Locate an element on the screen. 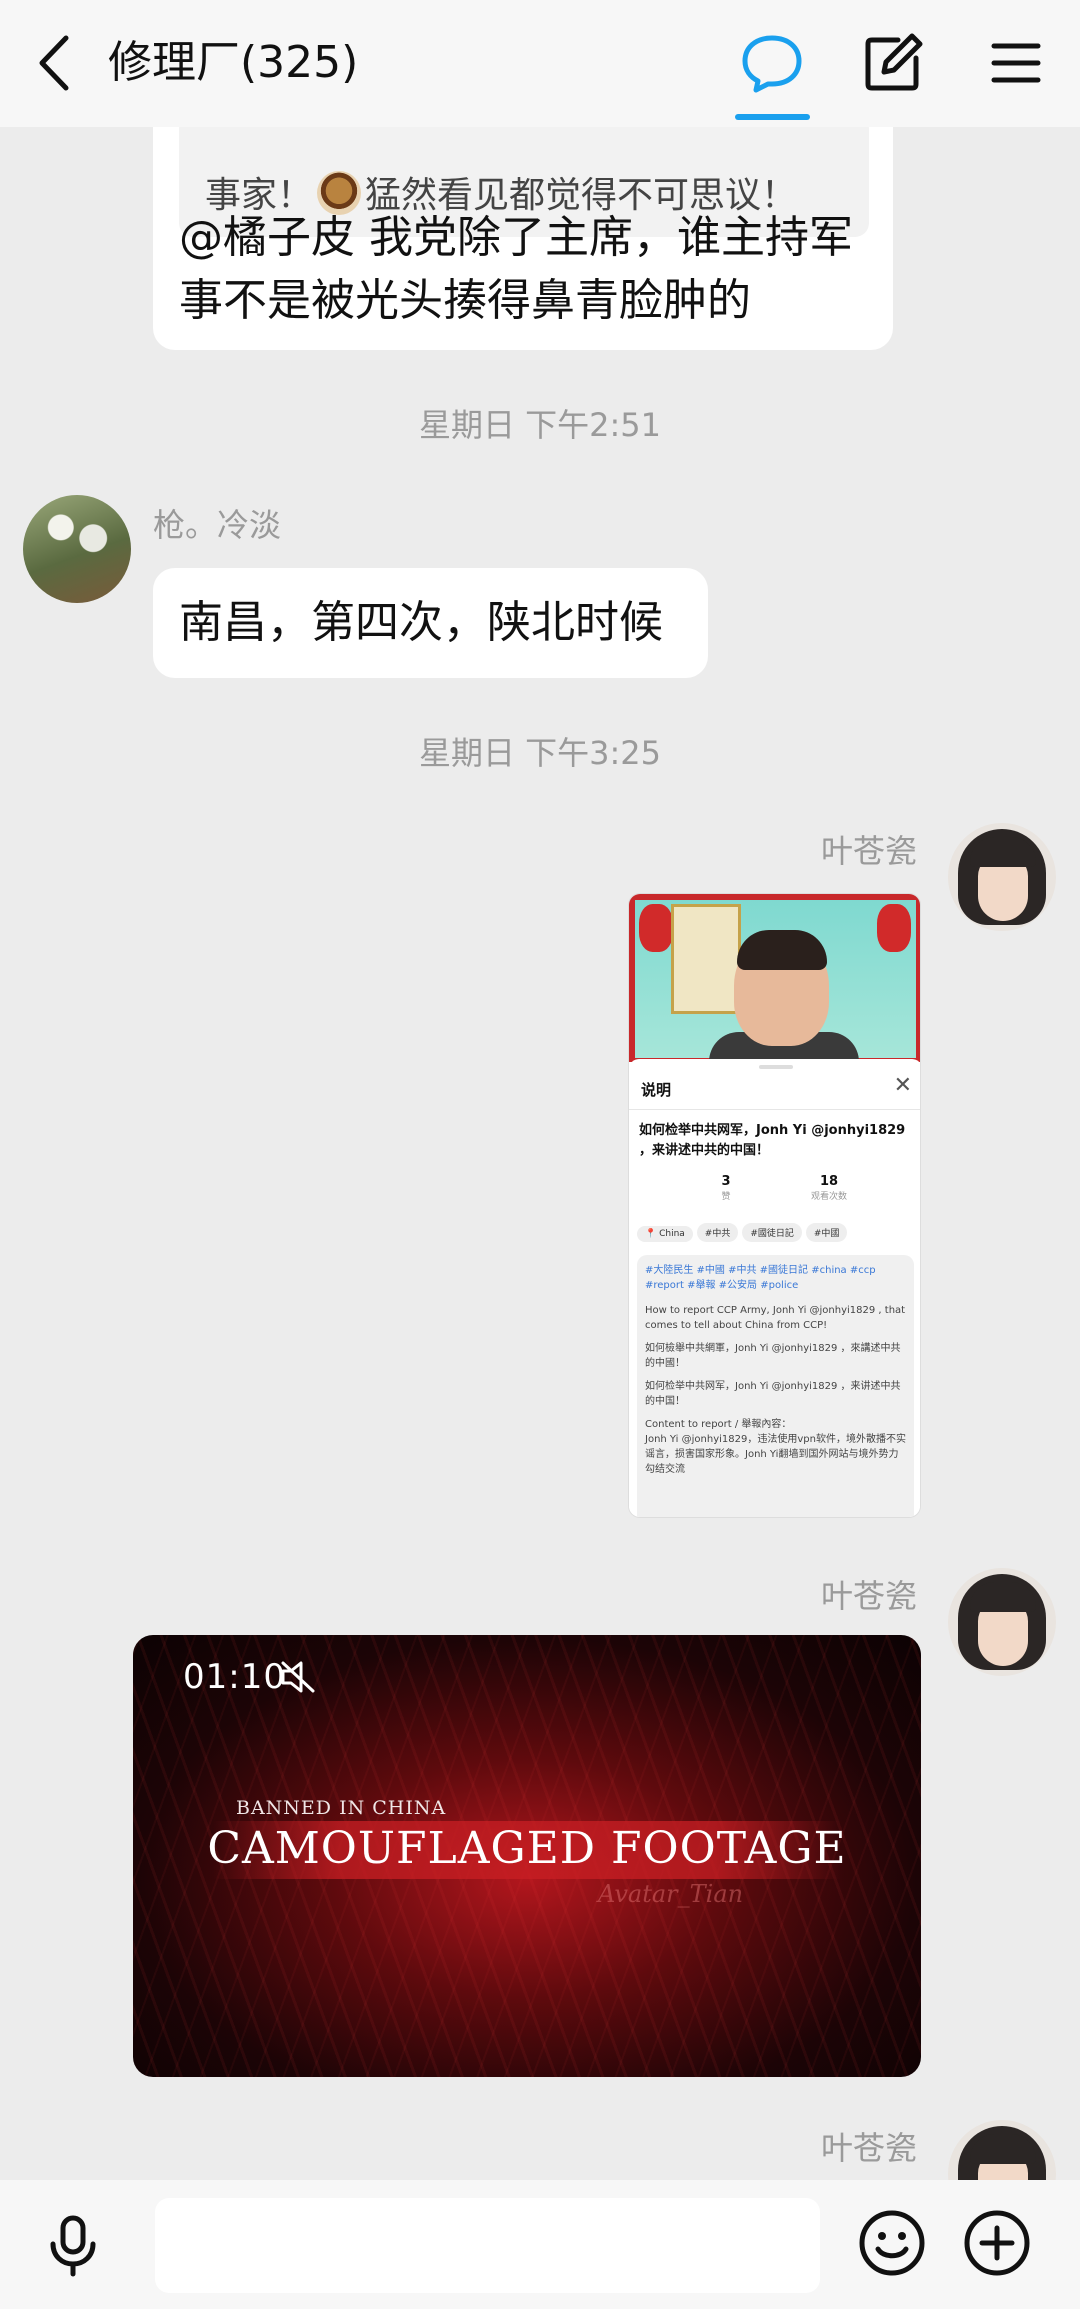 The height and width of the screenshot is (2309, 1080). emoji-icon is located at coordinates (892, 2243).